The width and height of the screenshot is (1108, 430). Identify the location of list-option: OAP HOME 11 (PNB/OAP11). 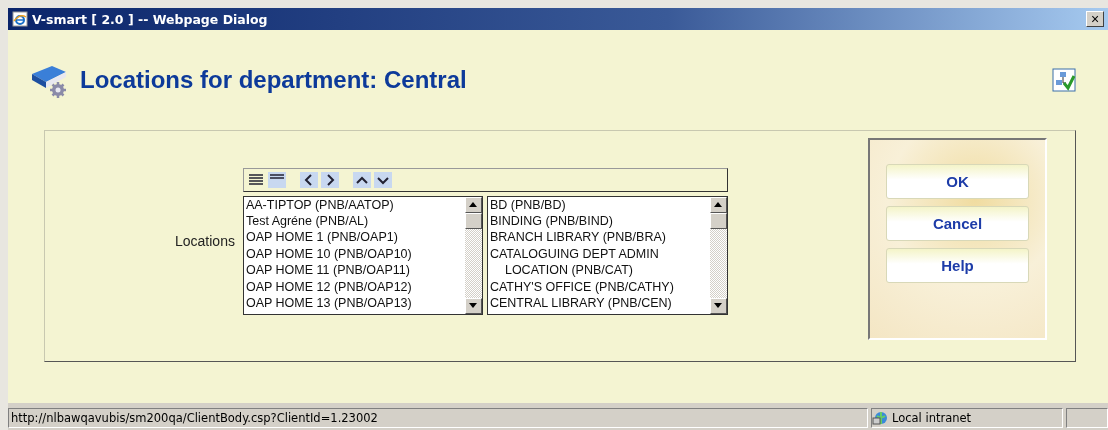
(354, 270).